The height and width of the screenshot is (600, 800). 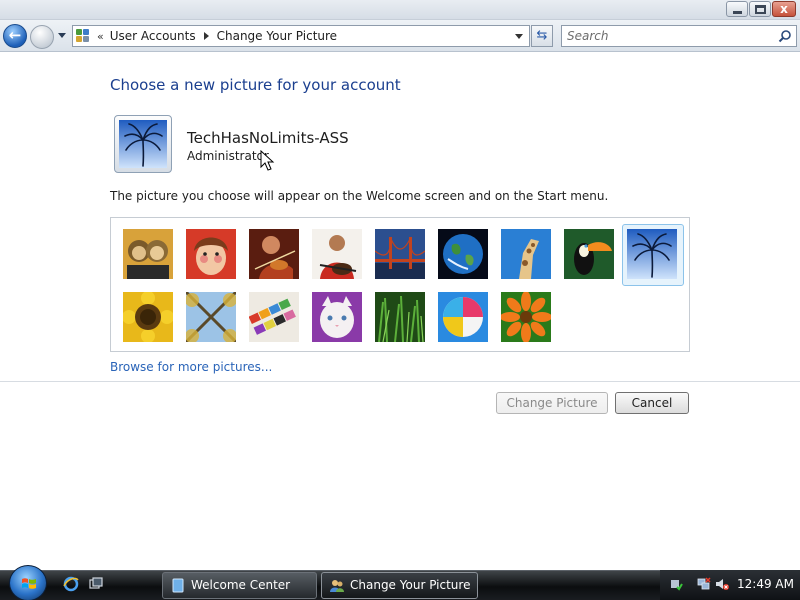 I want to click on switch-windows-icon, so click(x=96, y=584).